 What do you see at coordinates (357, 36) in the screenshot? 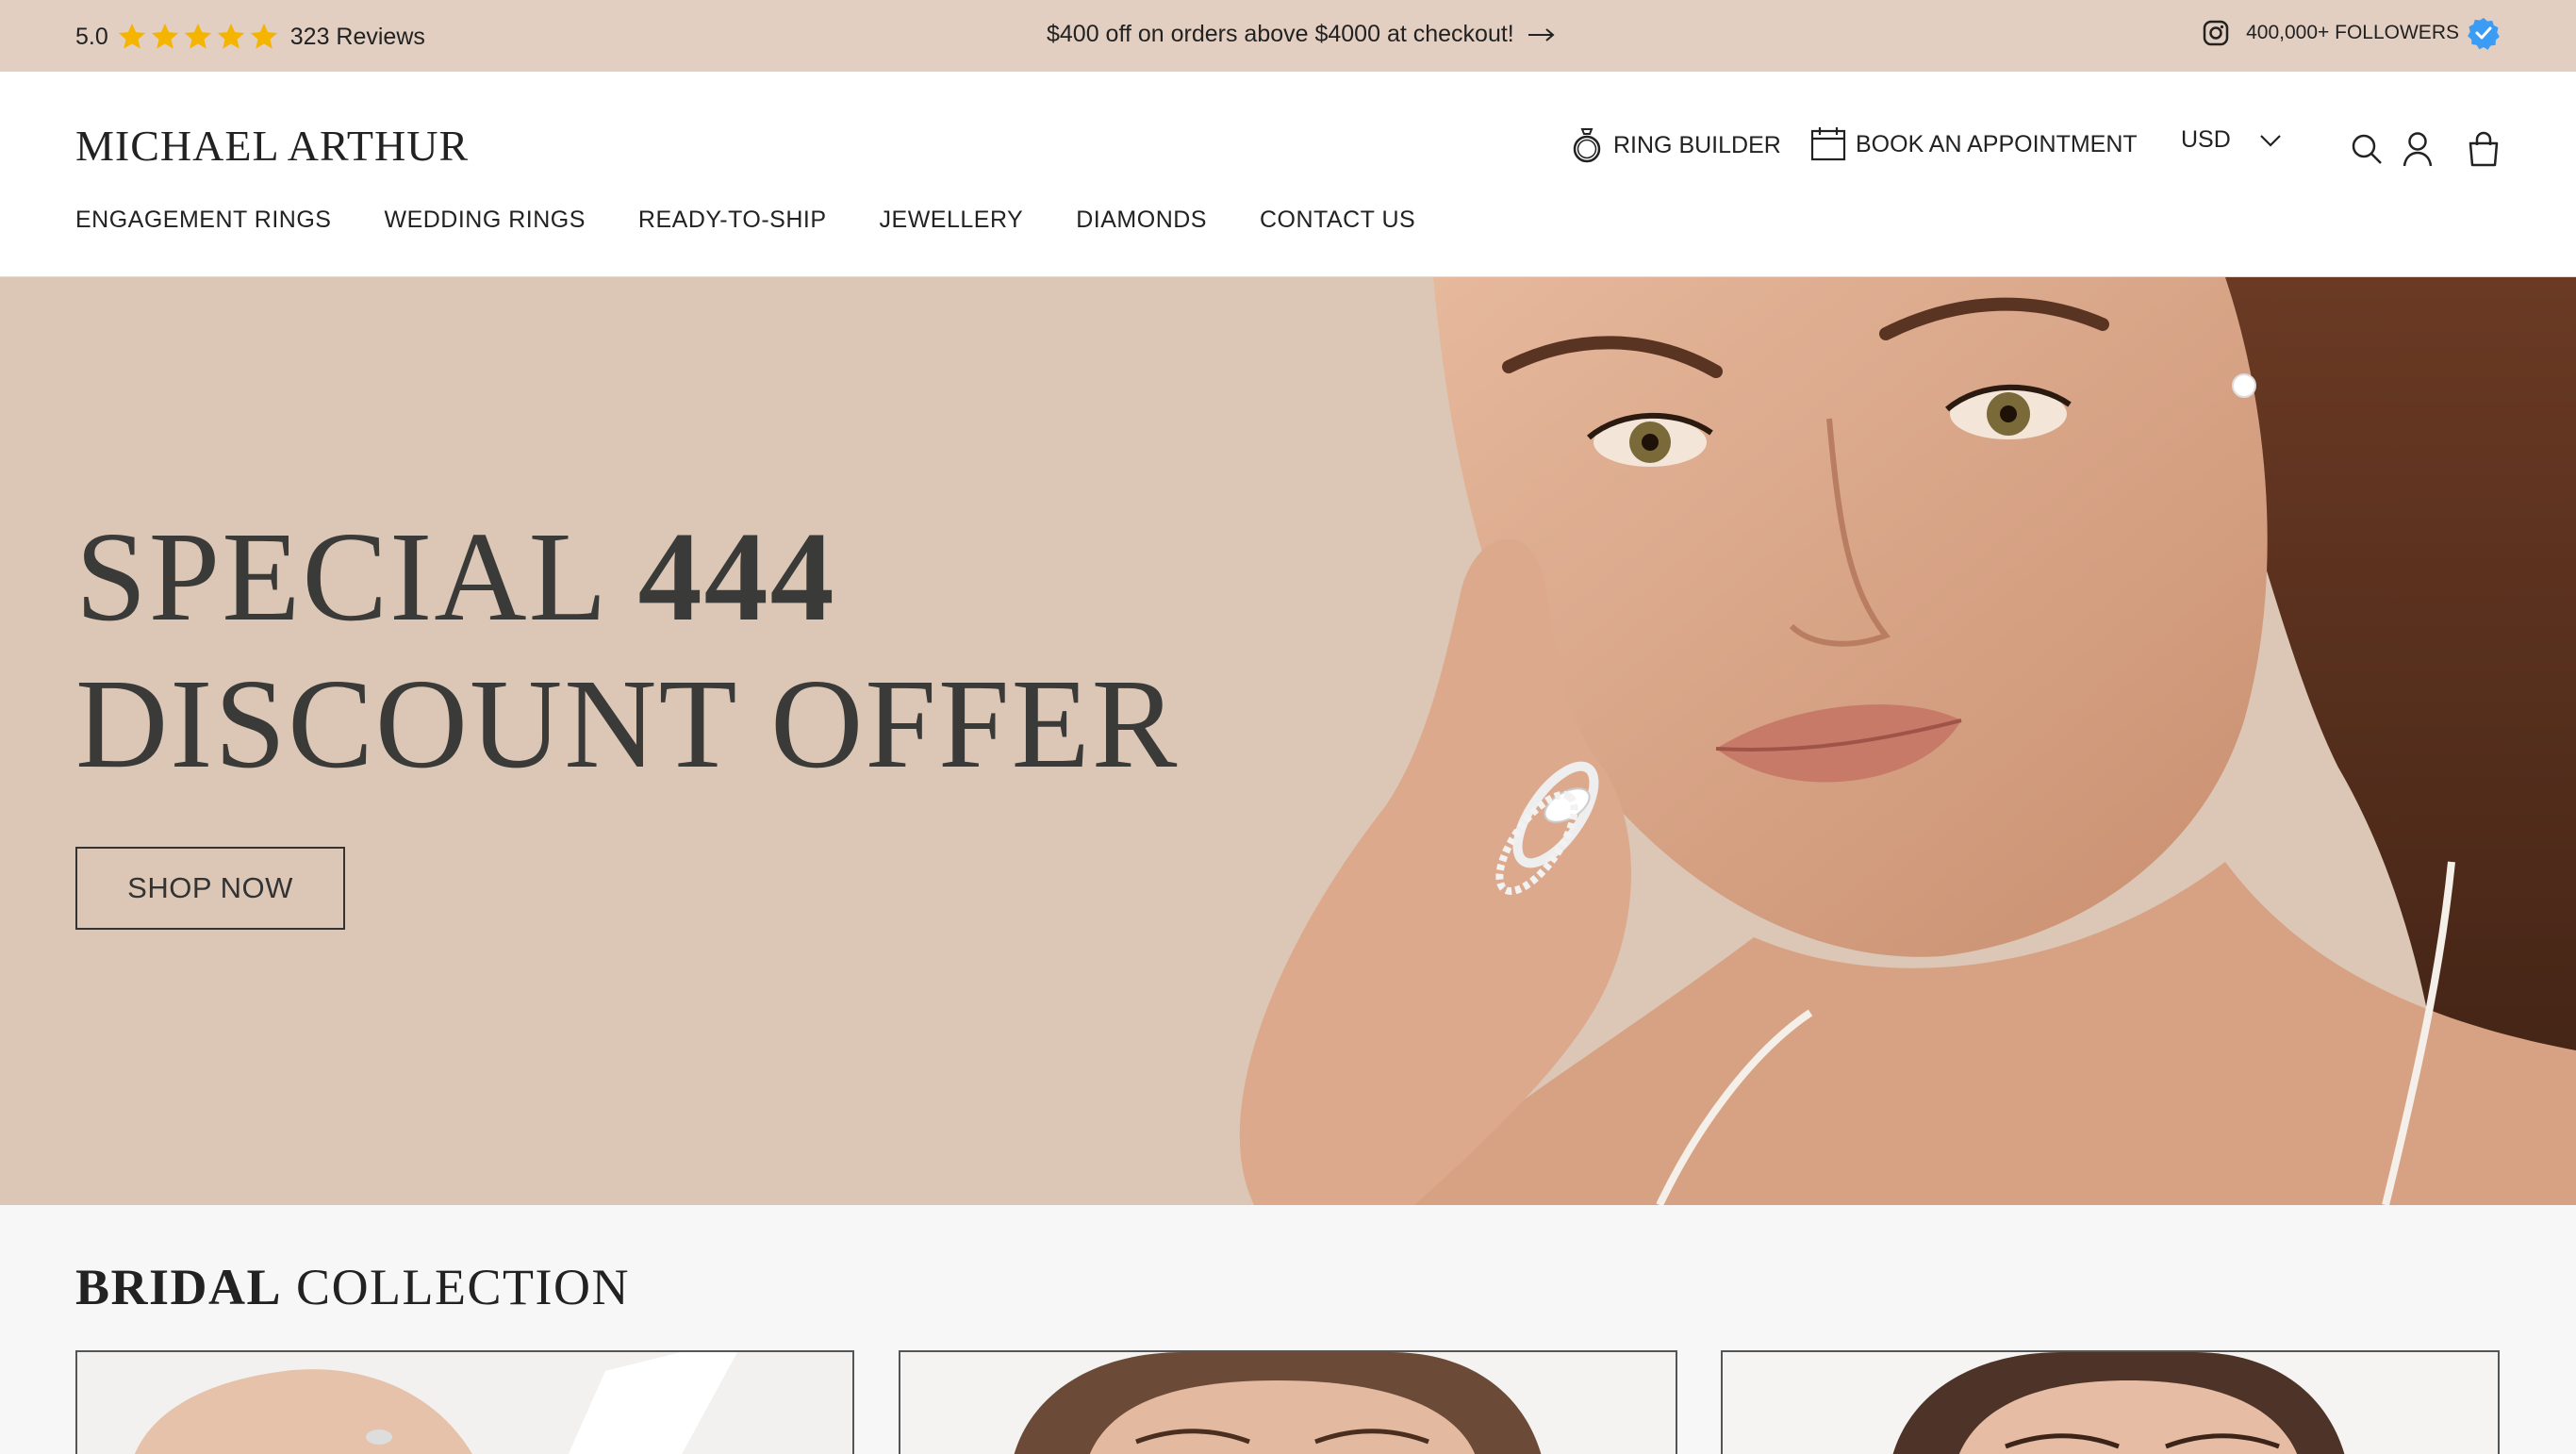
I see `reviews-count: 323 Reviews` at bounding box center [357, 36].